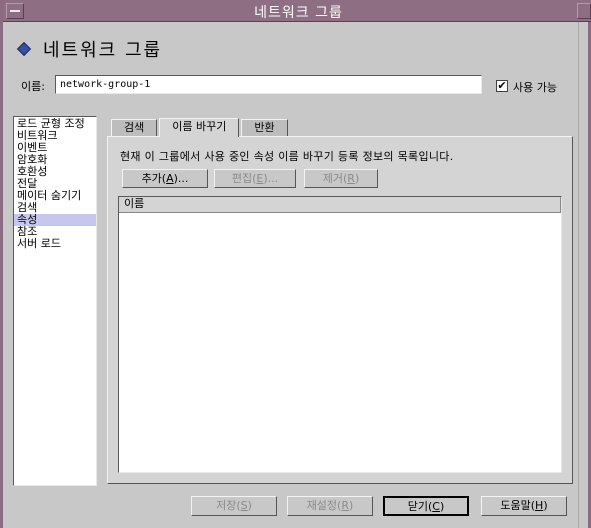  What do you see at coordinates (583, 275) in the screenshot?
I see `window-right-edge` at bounding box center [583, 275].